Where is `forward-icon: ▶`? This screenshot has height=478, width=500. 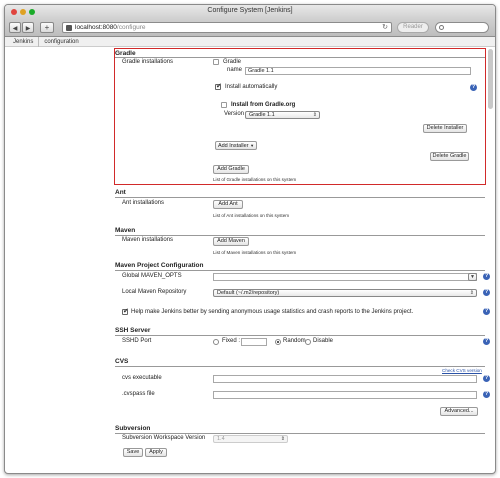 forward-icon: ▶ is located at coordinates (28, 29).